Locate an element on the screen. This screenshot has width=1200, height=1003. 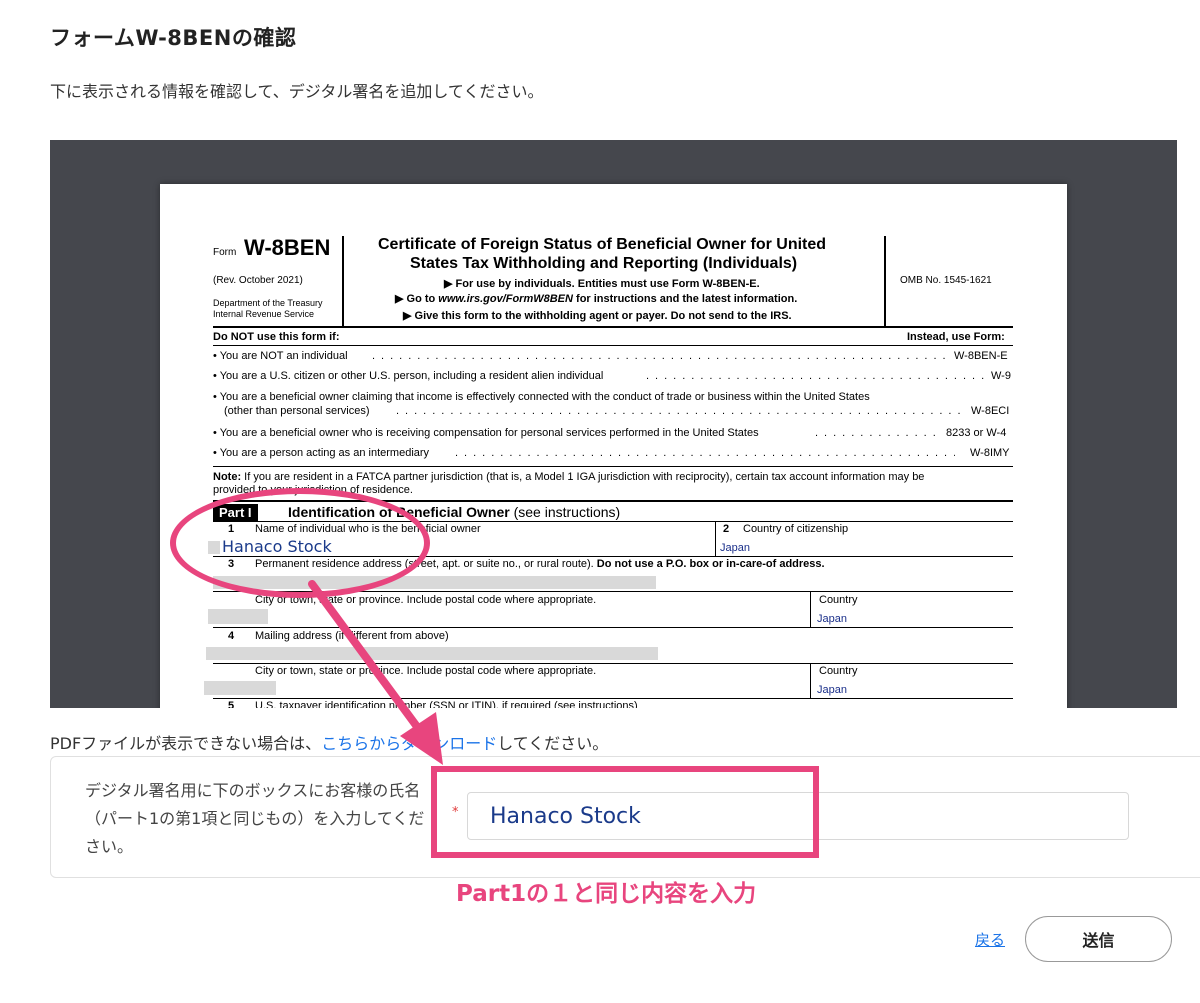
annotation-rectangle is located at coordinates (625, 812).